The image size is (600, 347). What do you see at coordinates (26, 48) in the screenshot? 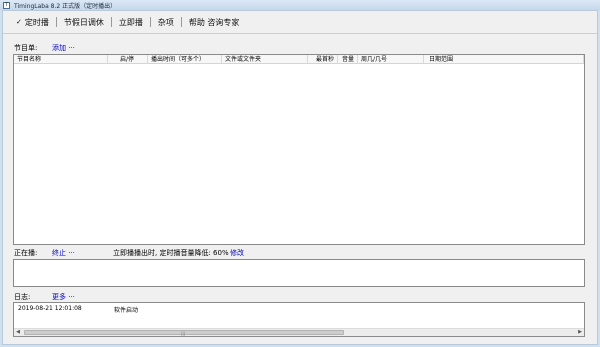
I see `program-list-label: 节目单:` at bounding box center [26, 48].